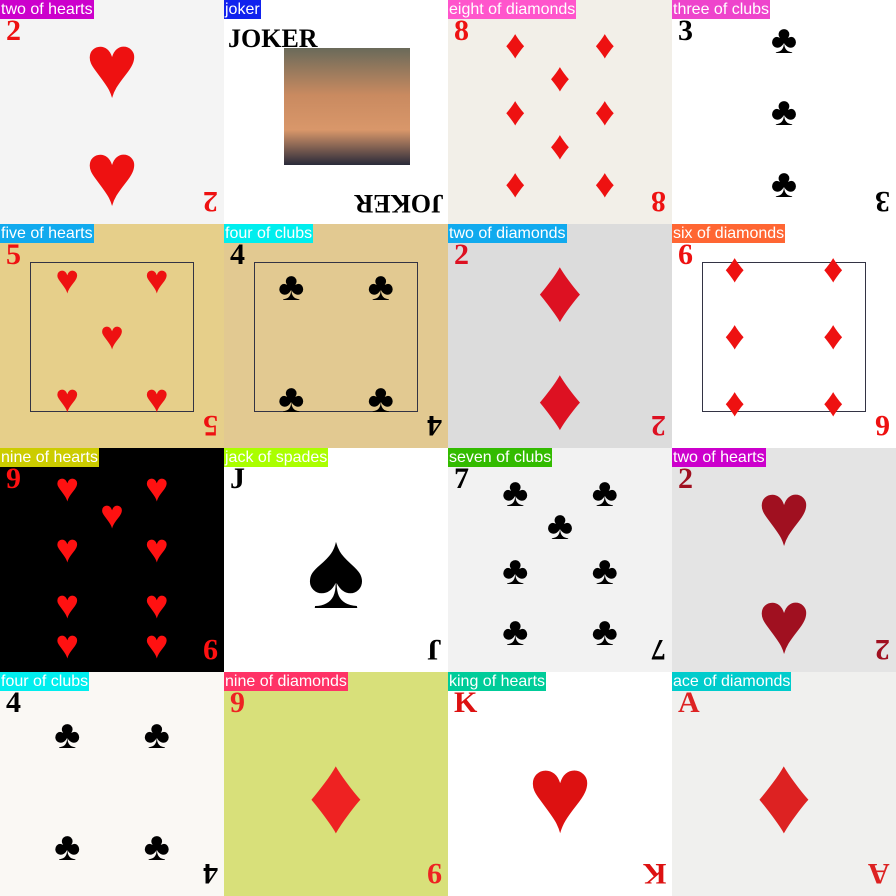  What do you see at coordinates (49, 457) in the screenshot?
I see `card-label: nine of hearts` at bounding box center [49, 457].